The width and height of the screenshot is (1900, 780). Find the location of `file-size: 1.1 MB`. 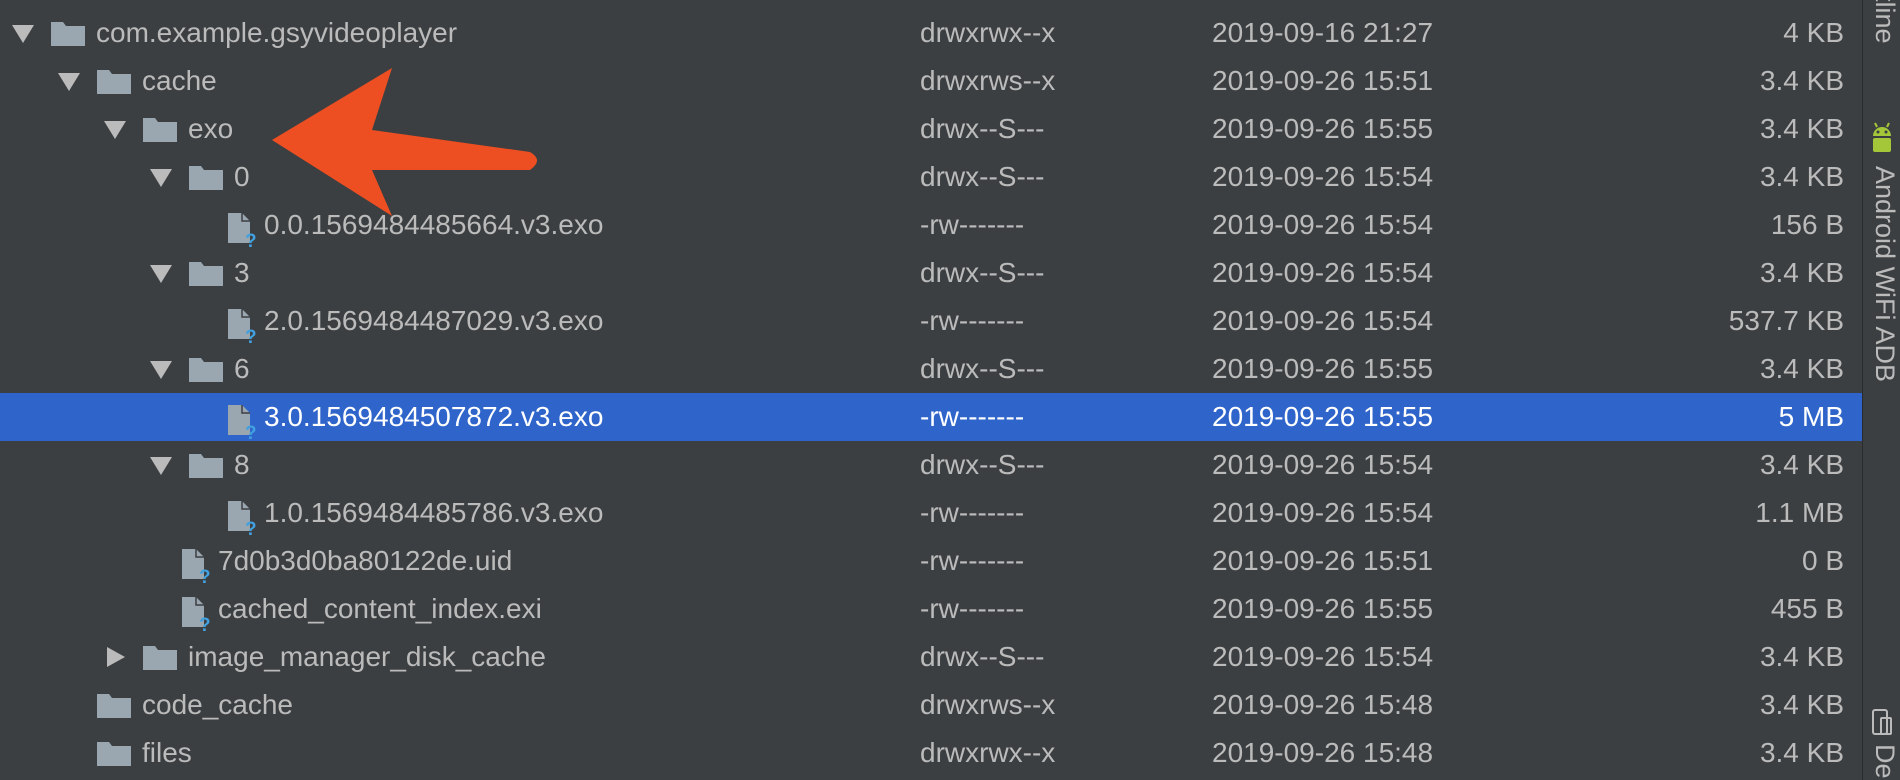

file-size: 1.1 MB is located at coordinates (1799, 512).